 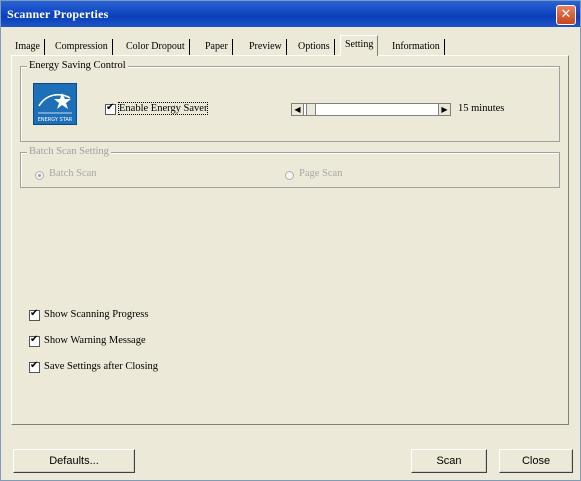 I want to click on energy-saving-legend: Energy Saving Control, so click(x=77, y=65).